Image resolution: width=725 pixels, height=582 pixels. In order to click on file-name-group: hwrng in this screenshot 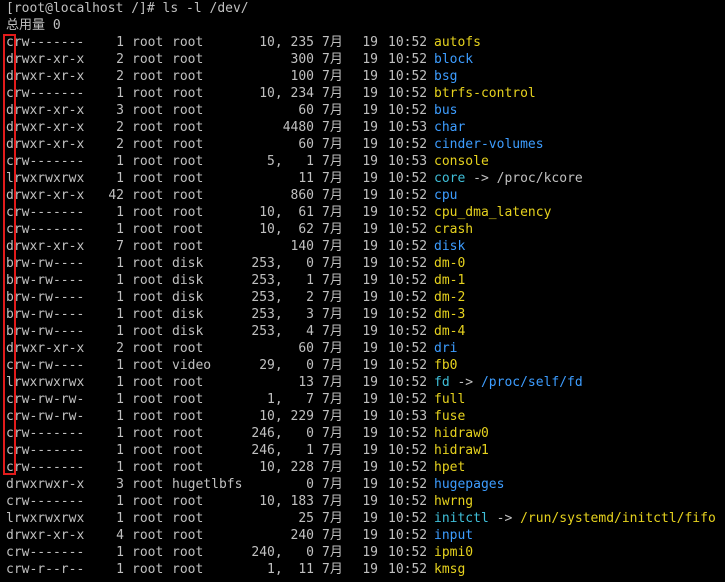, I will do `click(453, 501)`.